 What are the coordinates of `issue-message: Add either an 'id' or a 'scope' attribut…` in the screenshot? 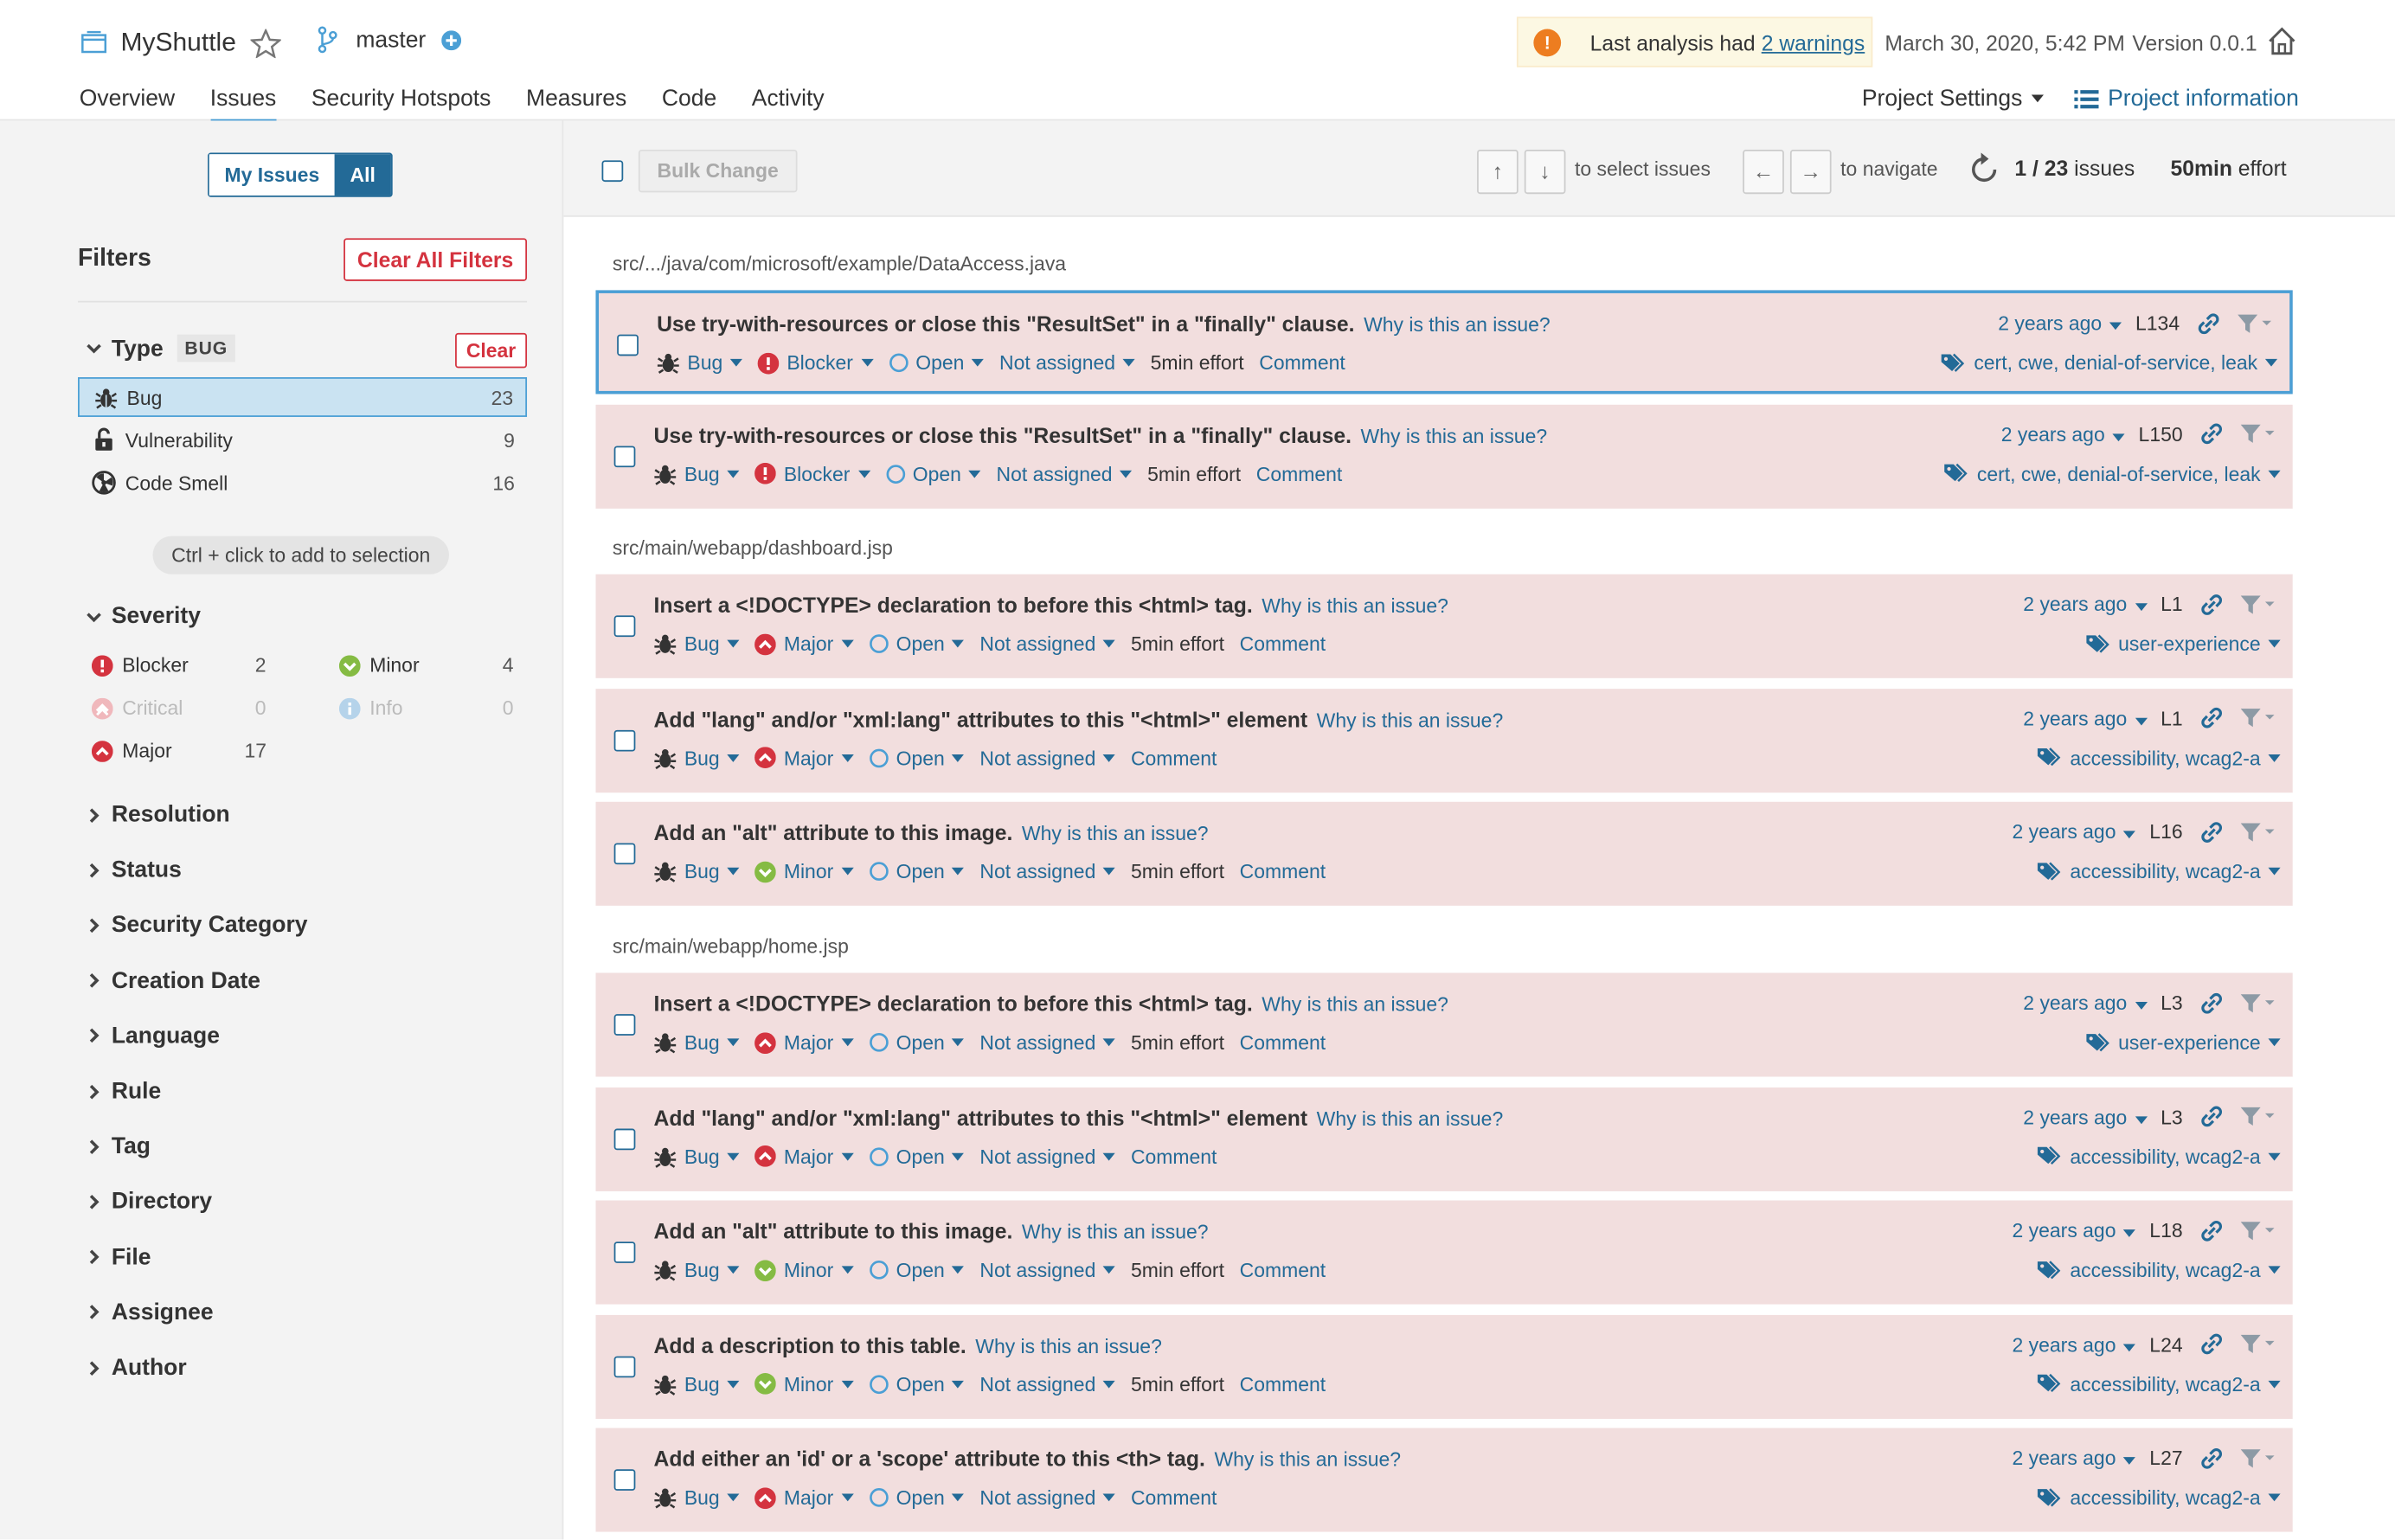 It's located at (930, 1459).